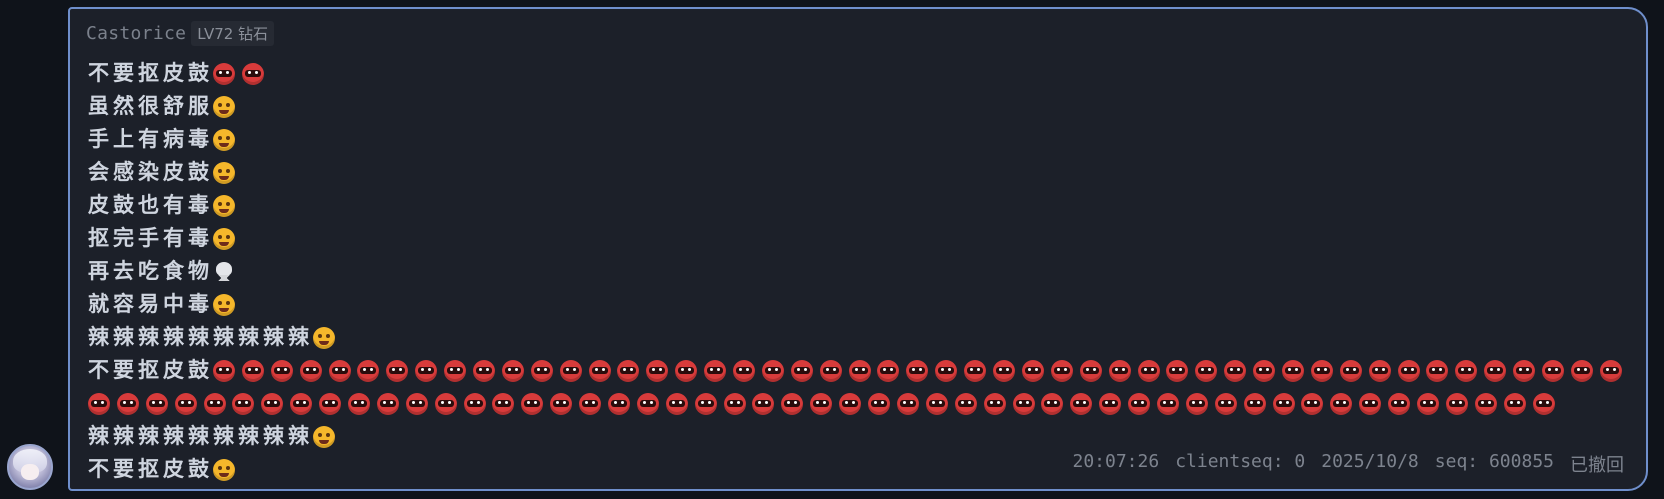  Describe the element at coordinates (30, 467) in the screenshot. I see `sender-avatar` at that location.